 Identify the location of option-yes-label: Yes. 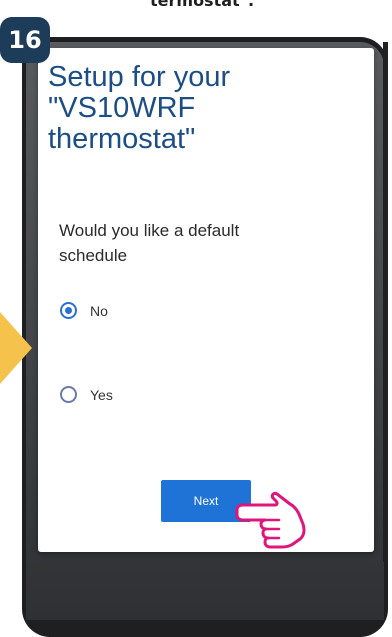
(101, 394).